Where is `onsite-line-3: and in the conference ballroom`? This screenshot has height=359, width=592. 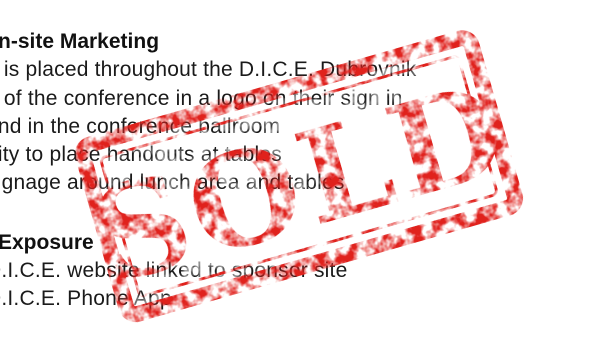
onsite-line-3: and in the conference ballroom is located at coordinates (140, 126).